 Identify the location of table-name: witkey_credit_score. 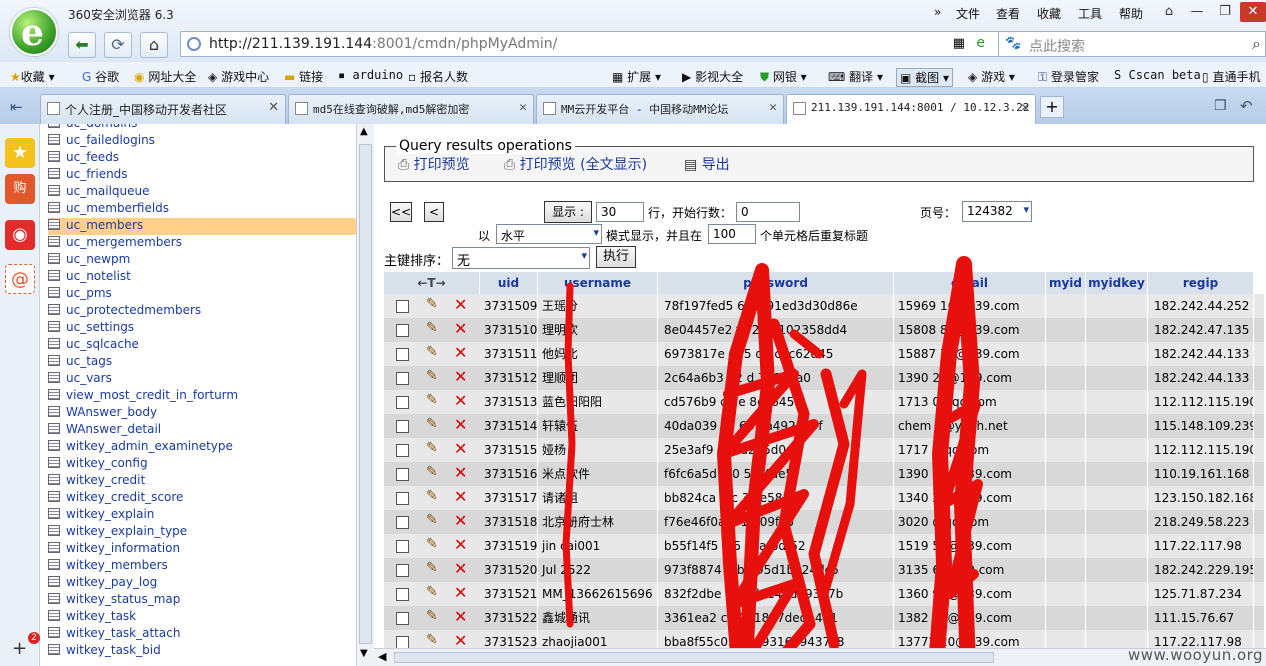
(124, 497).